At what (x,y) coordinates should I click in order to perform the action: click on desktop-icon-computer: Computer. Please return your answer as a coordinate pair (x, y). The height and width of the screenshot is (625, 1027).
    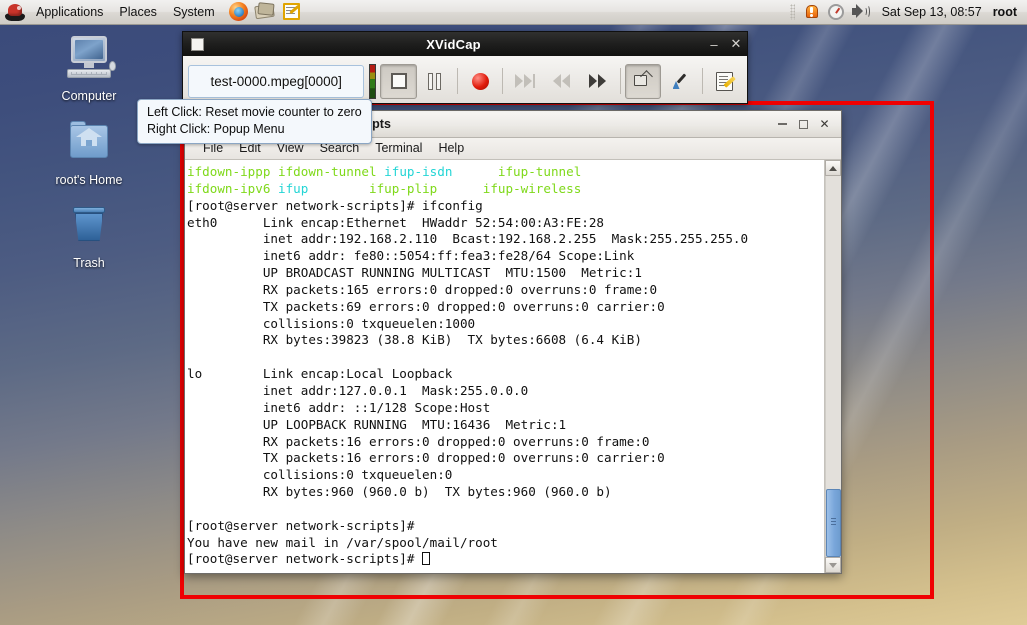
    Looking at the image, I should click on (89, 69).